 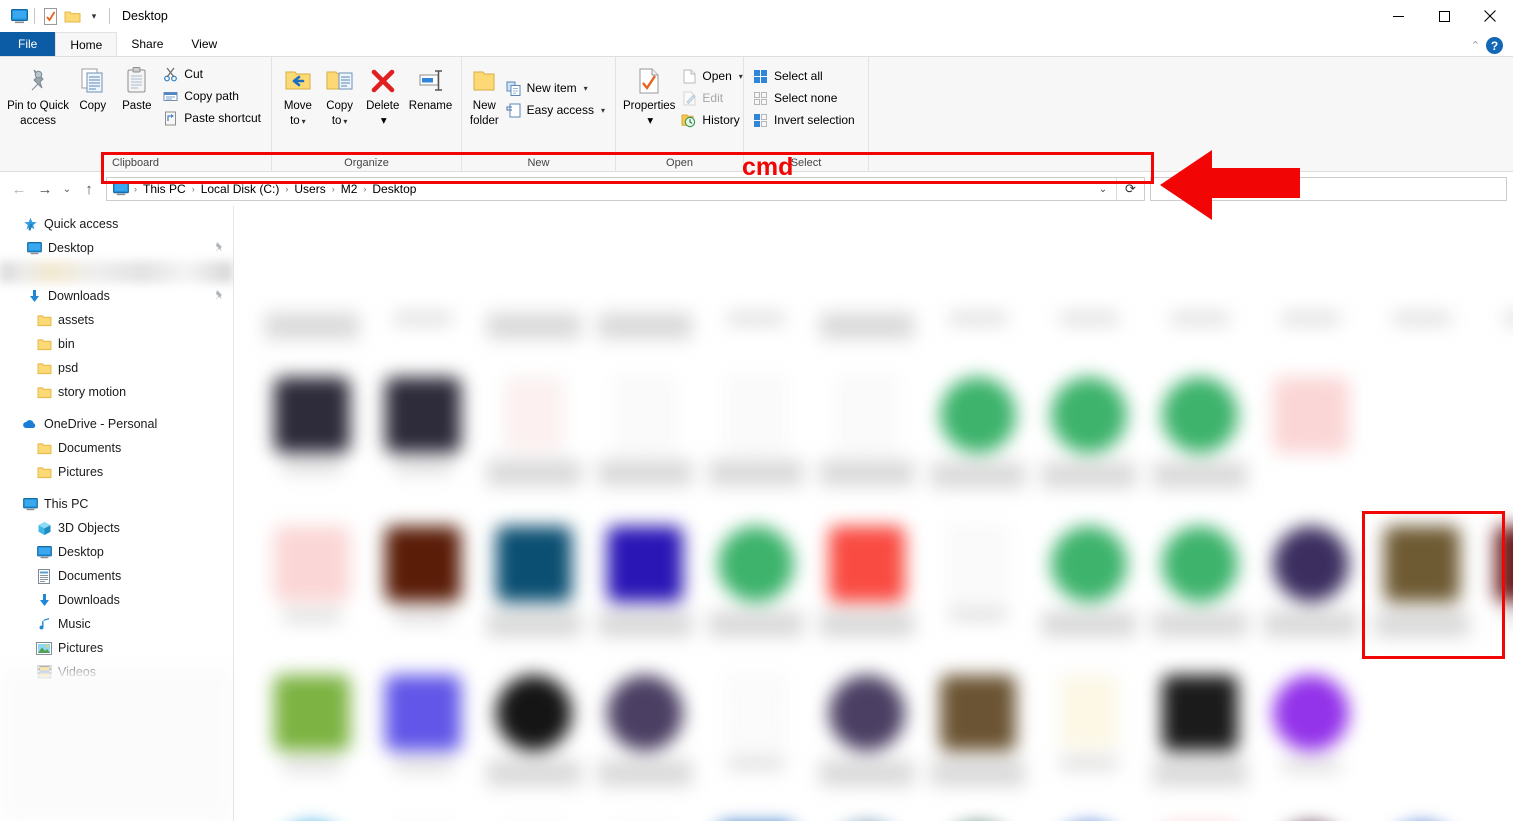 I want to click on sidebar-item-this-pc: This PC, so click(x=116, y=504).